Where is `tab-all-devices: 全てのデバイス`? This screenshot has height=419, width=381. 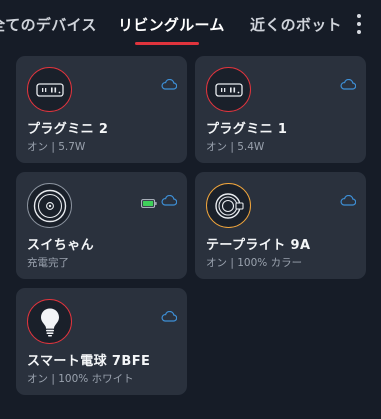 tab-all-devices: 全てのデバイス is located at coordinates (48, 24).